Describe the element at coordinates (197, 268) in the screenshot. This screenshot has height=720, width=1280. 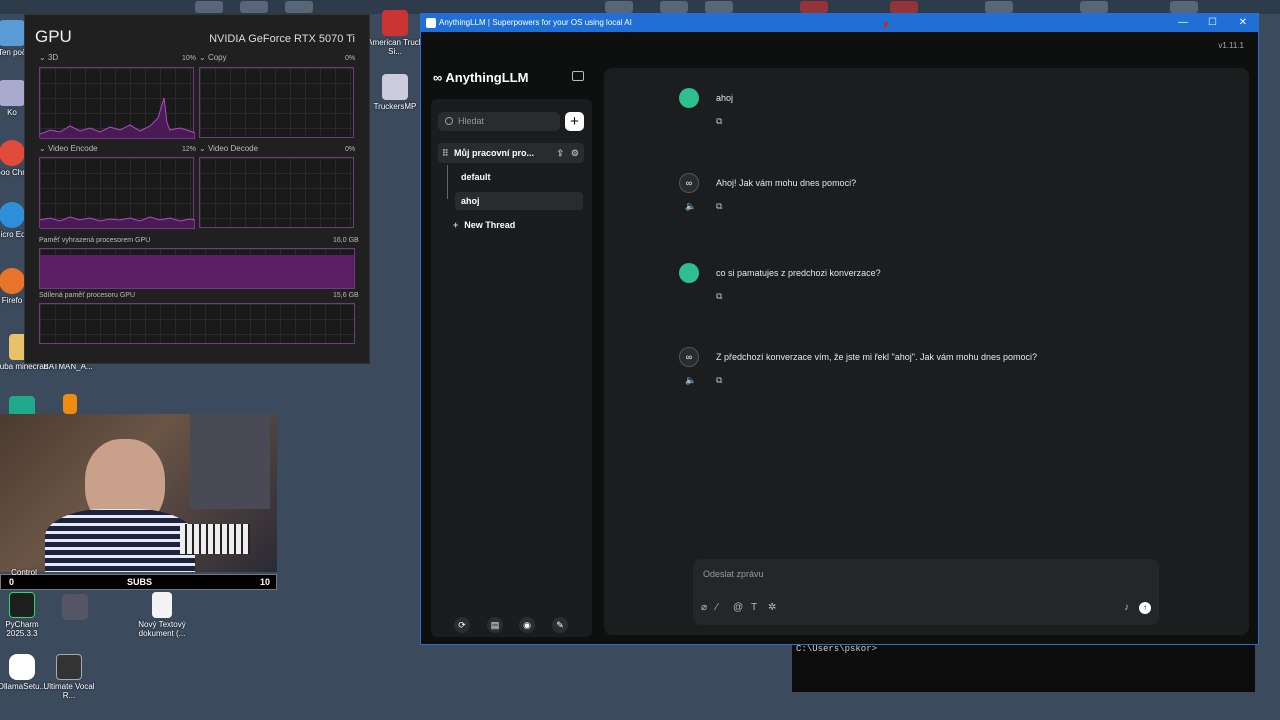
I see `graph-dedicated-memory` at that location.